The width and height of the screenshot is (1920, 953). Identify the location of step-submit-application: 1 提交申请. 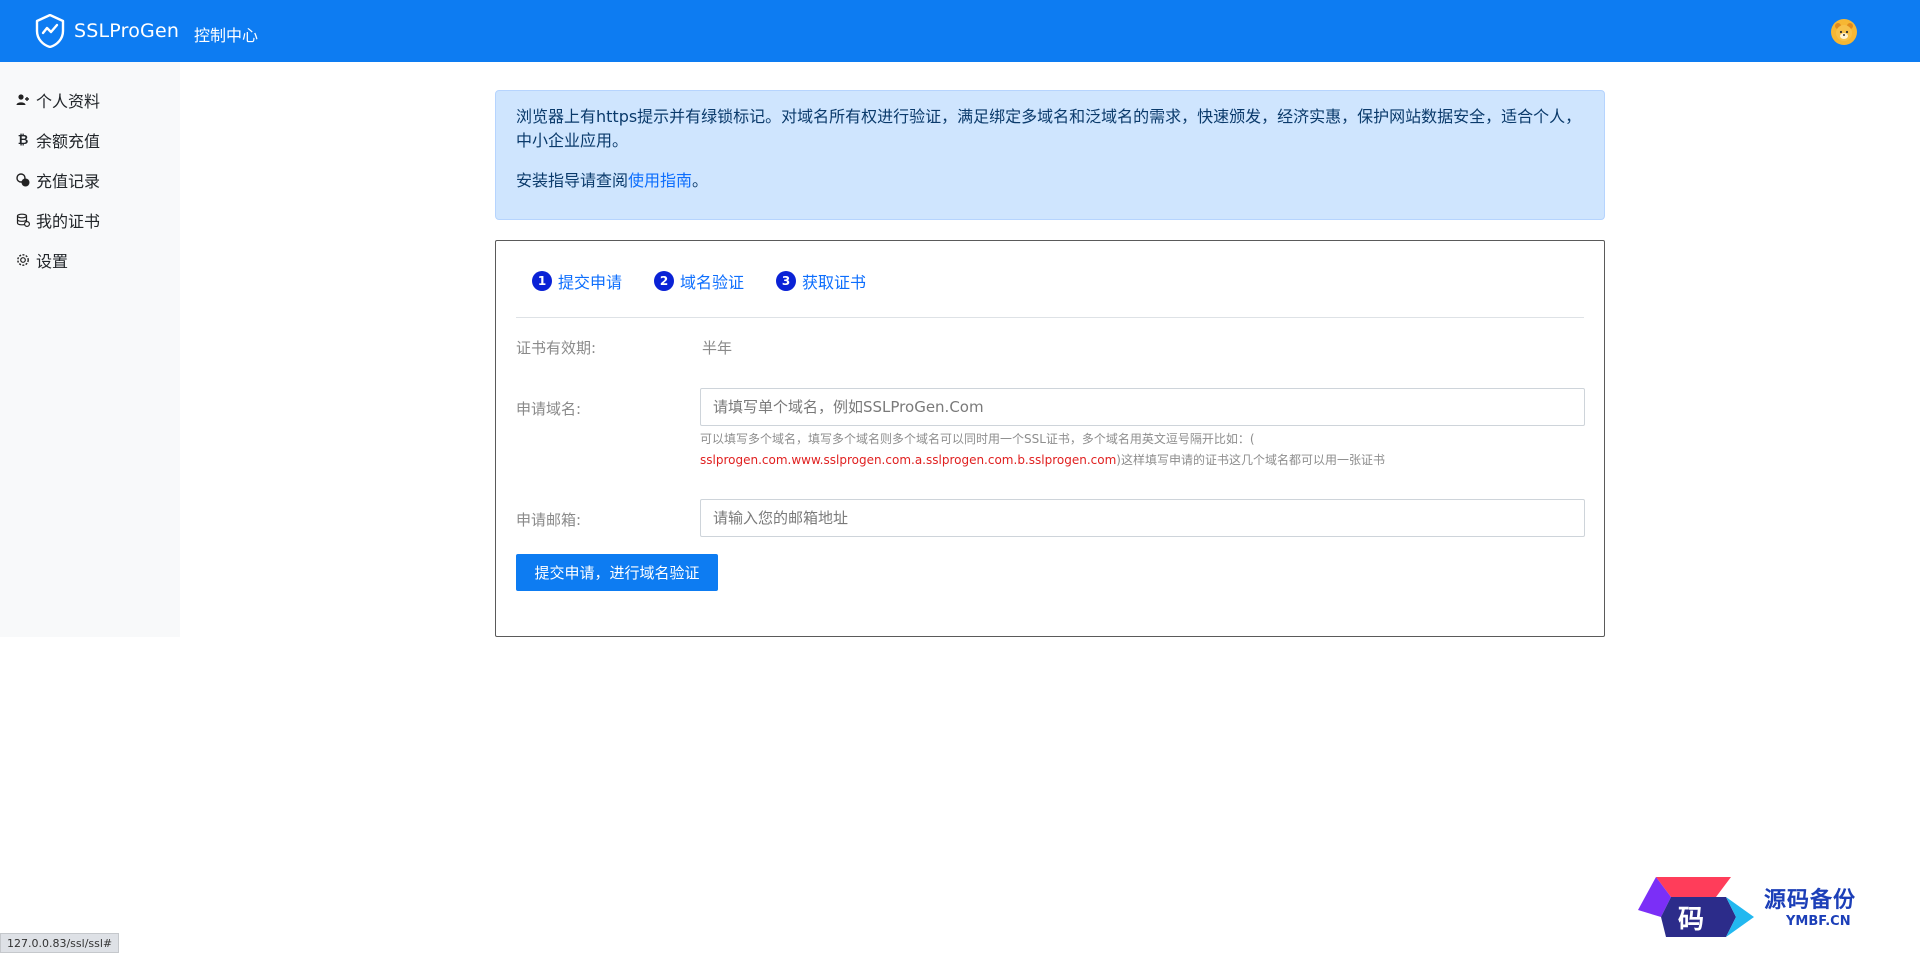
(577, 281).